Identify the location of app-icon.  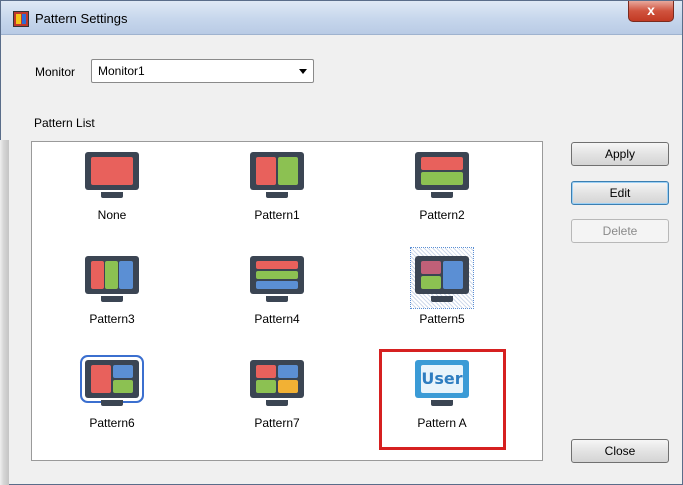
(21, 19).